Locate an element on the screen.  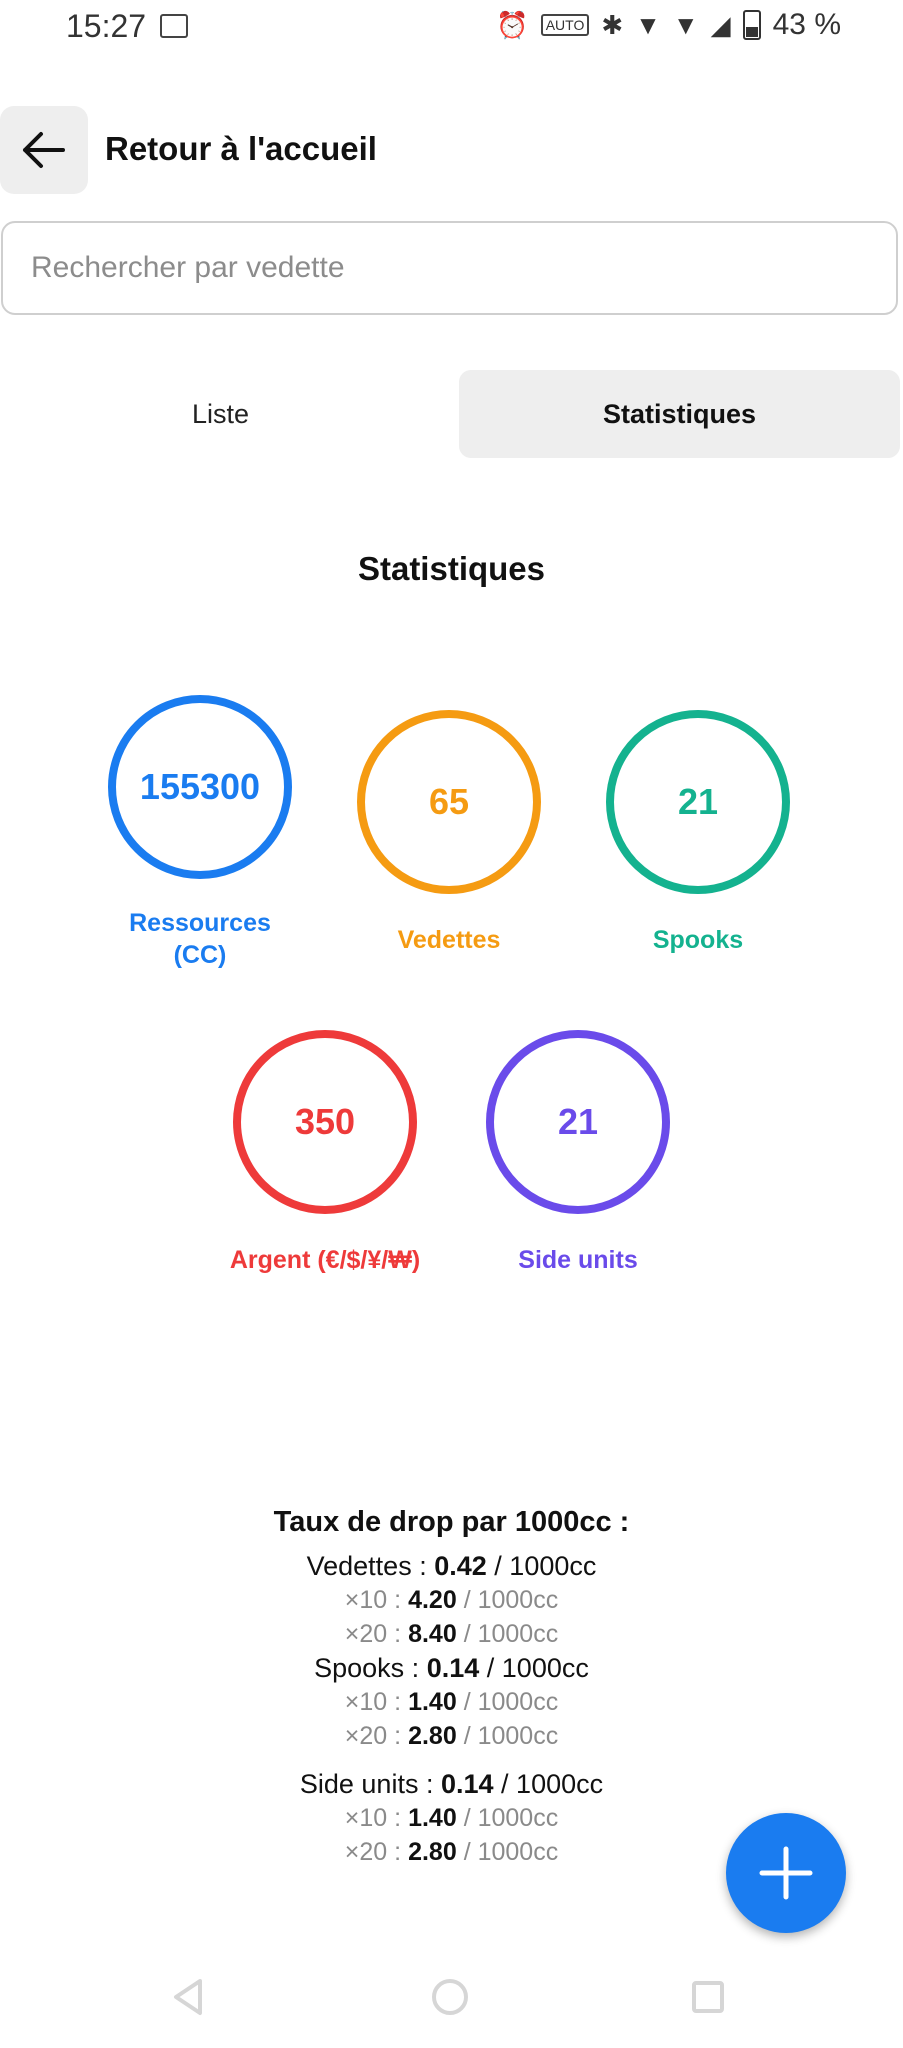
drop-rates-title: Taux de drop par 1000cc : is located at coordinates (451, 1522).